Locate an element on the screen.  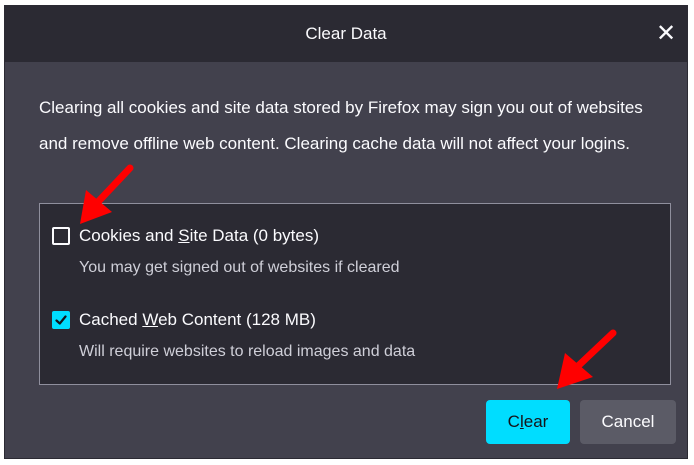
cookies-checkbox is located at coordinates (61, 236).